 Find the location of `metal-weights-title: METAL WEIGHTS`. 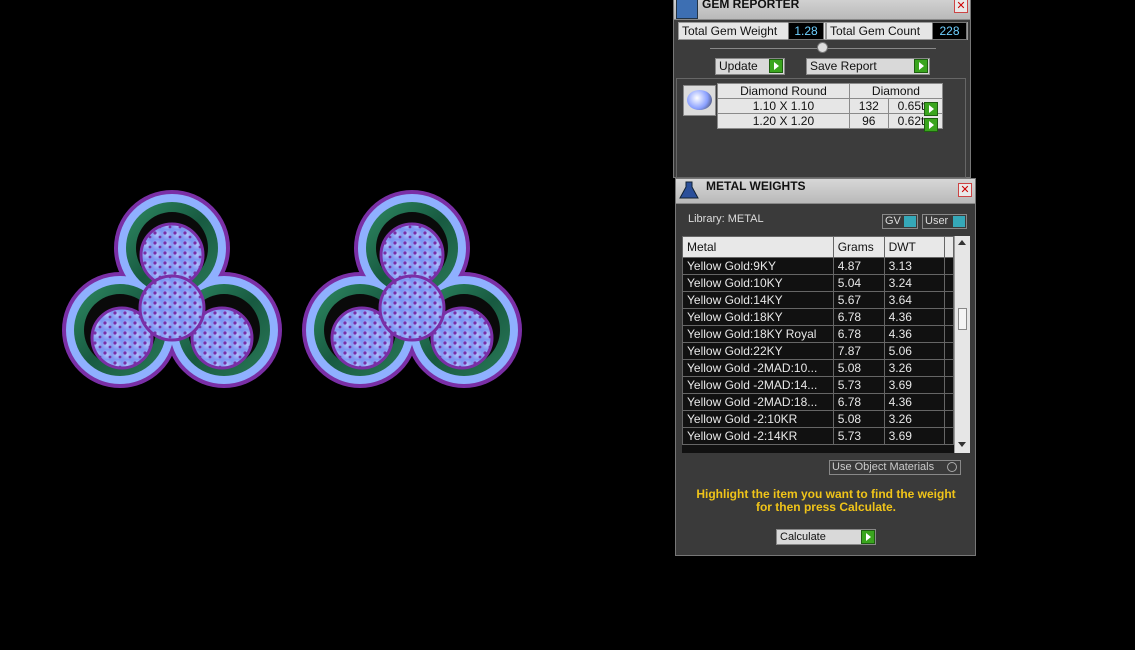

metal-weights-title: METAL WEIGHTS is located at coordinates (756, 186).